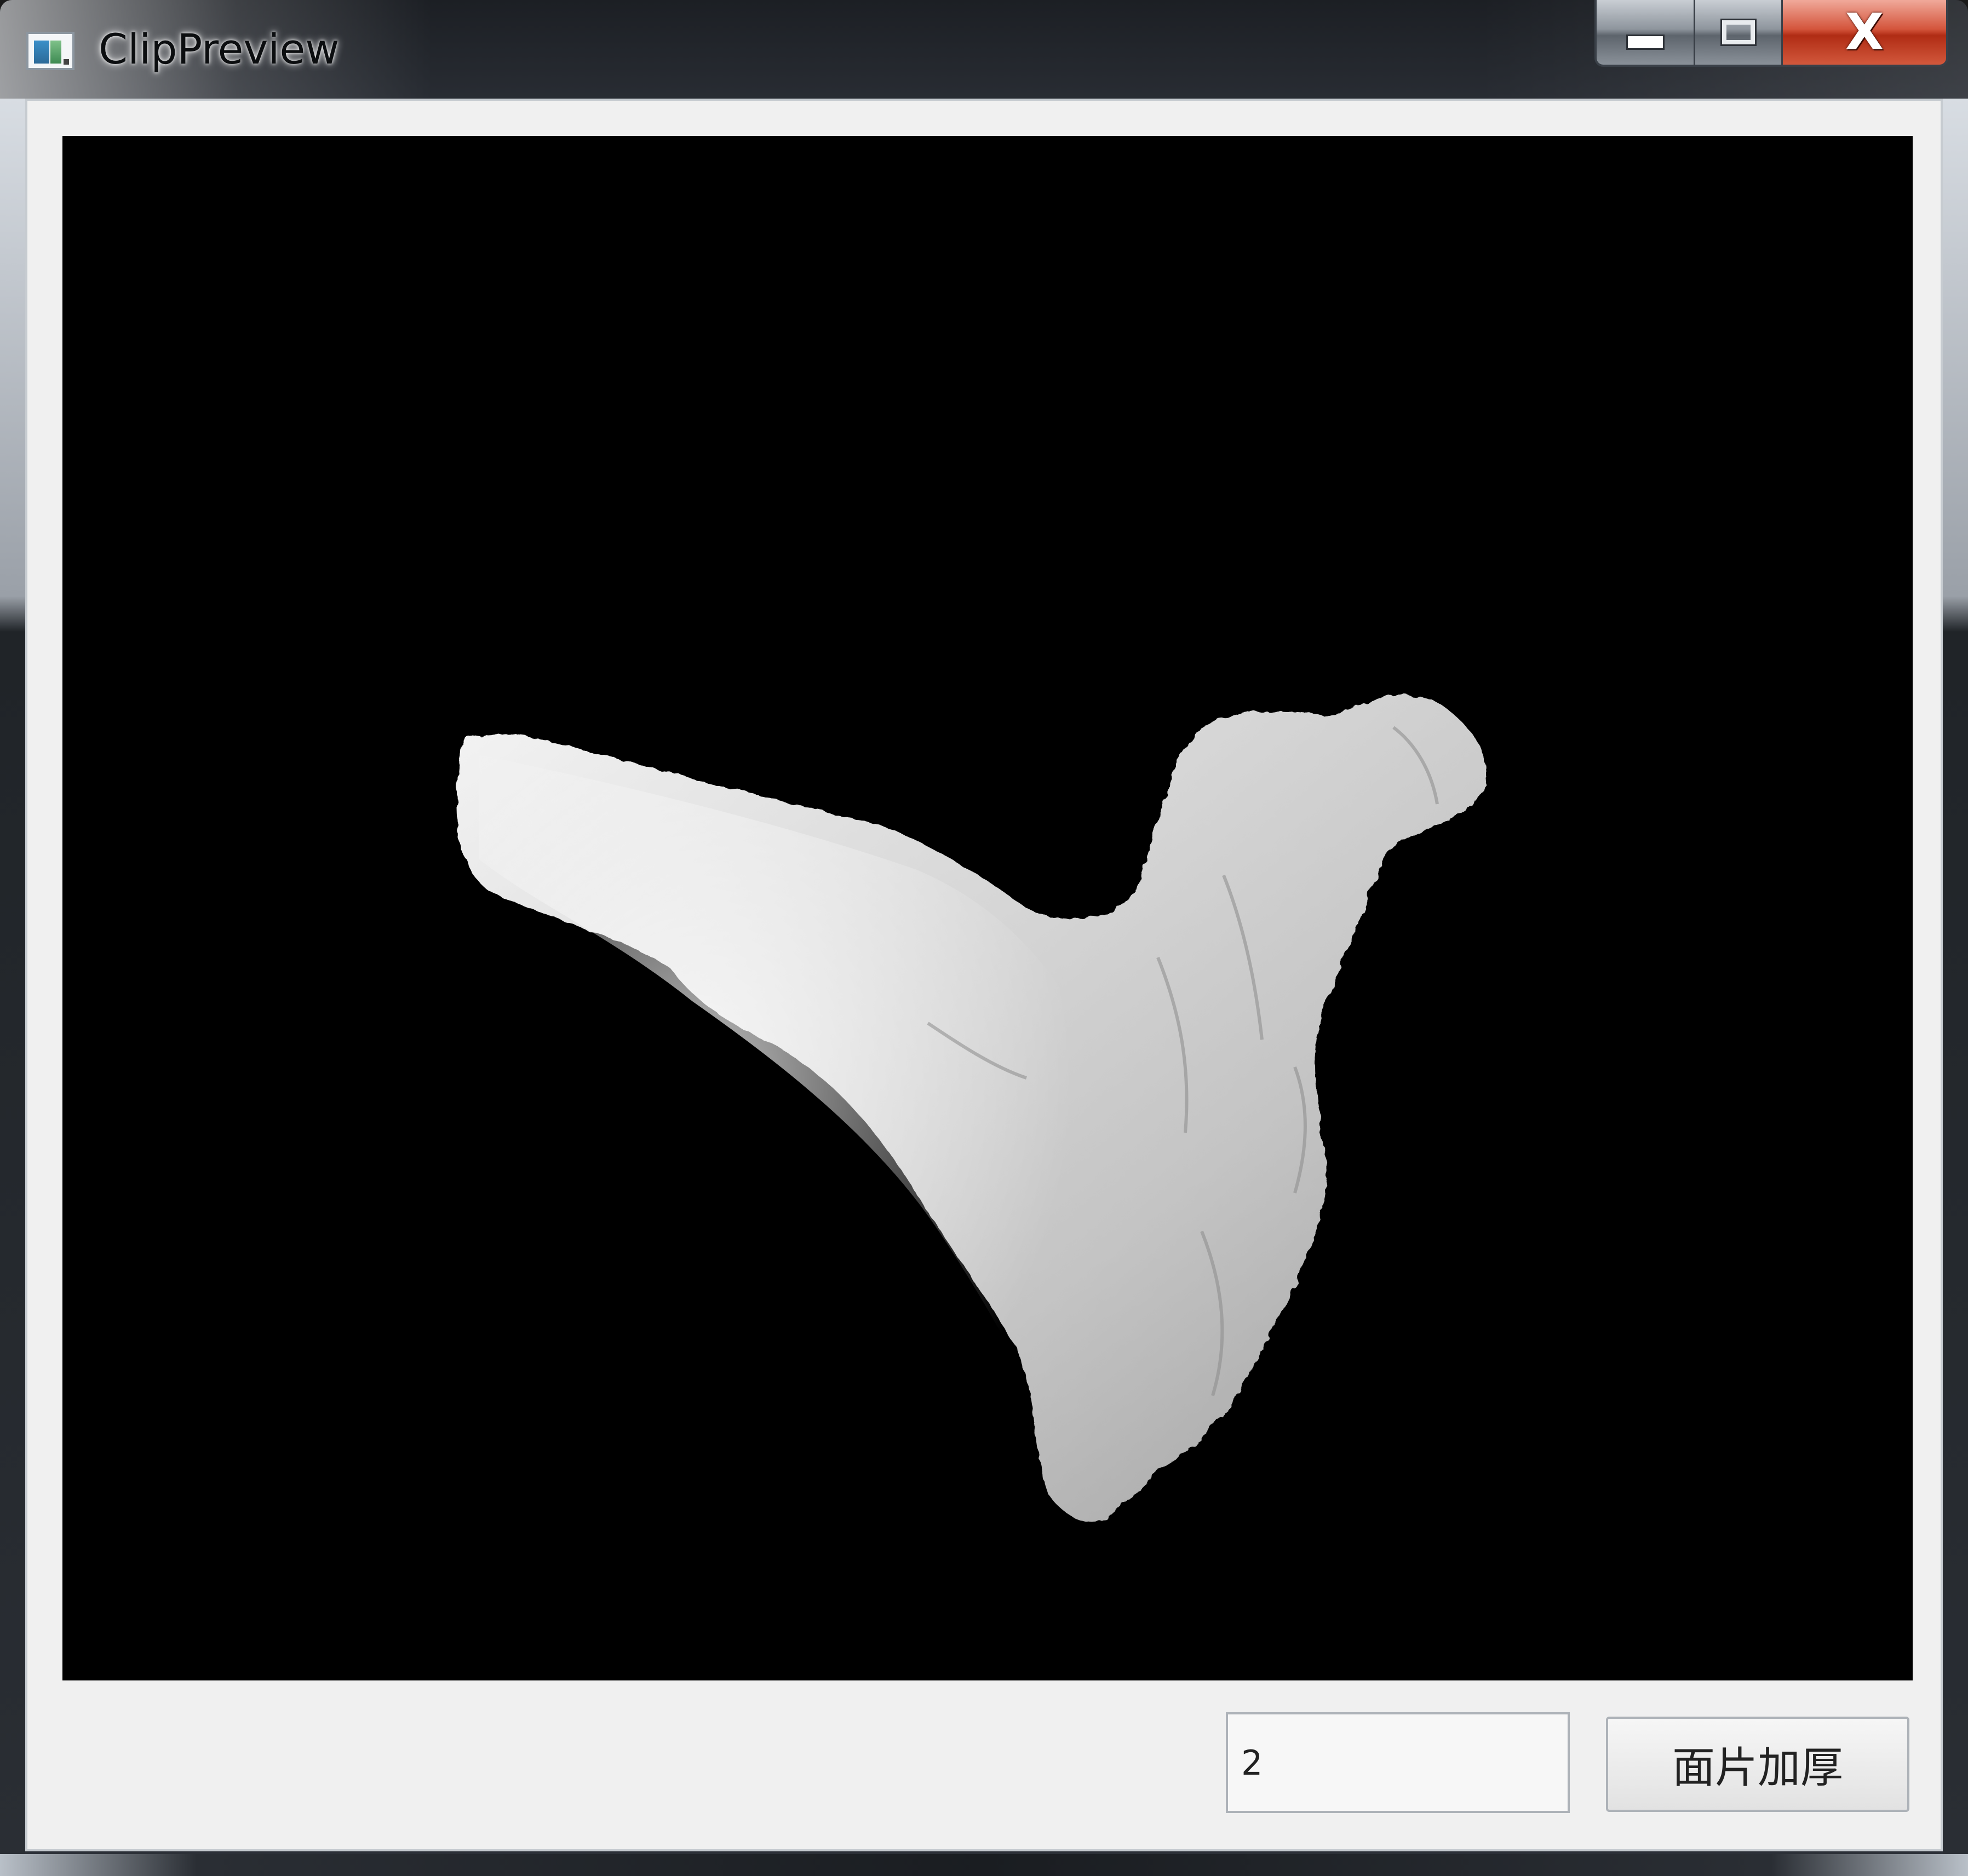 The width and height of the screenshot is (1968, 1876). Describe the element at coordinates (984, 1865) in the screenshot. I see `window-frame-bottom` at that location.